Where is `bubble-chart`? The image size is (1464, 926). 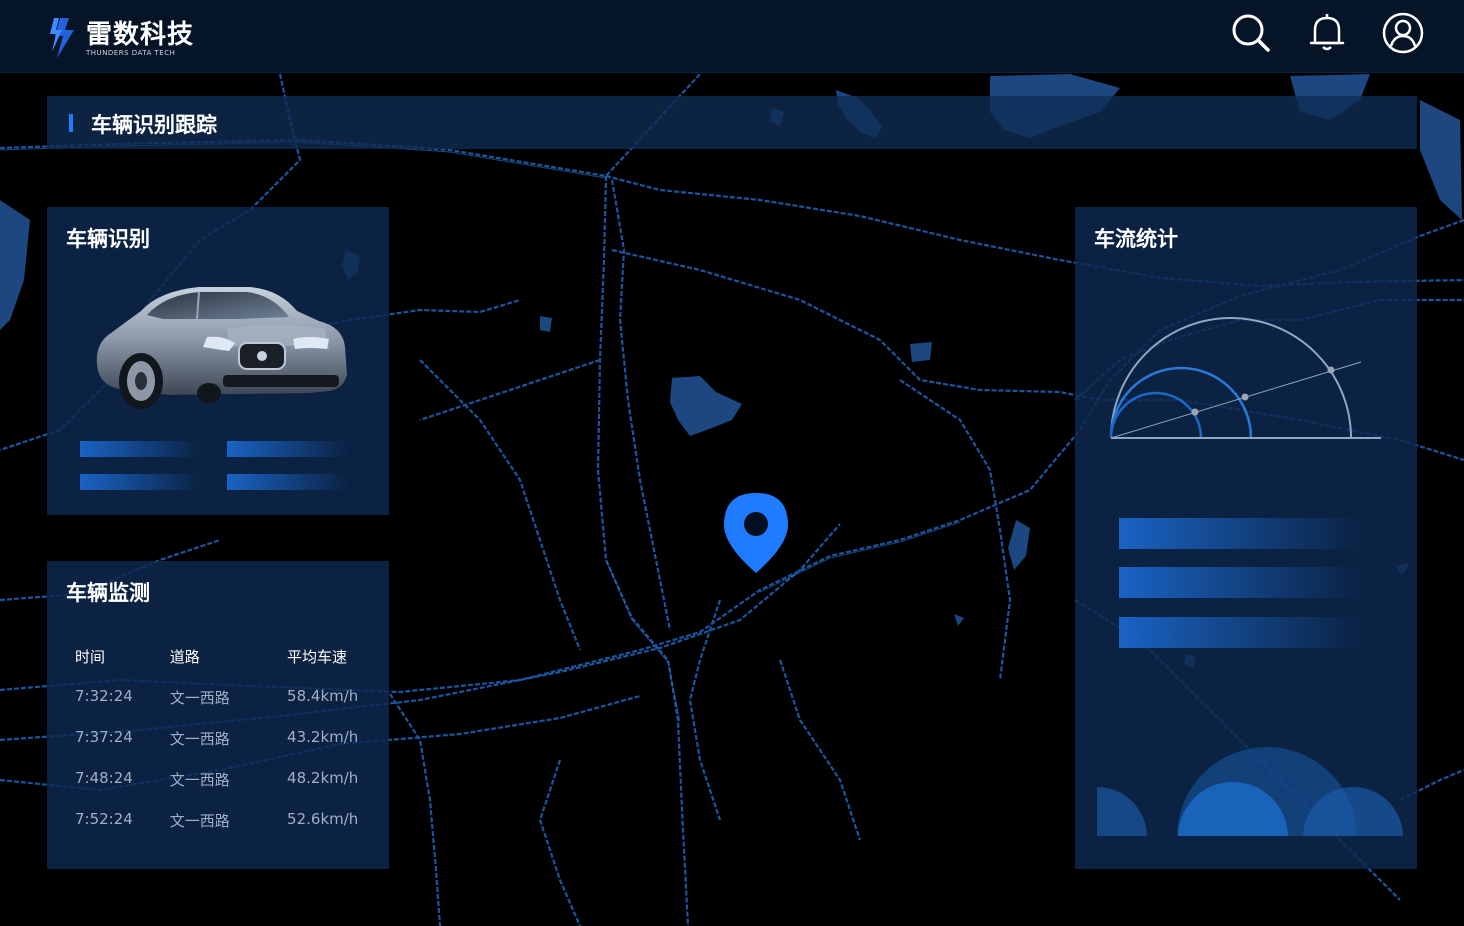 bubble-chart is located at coordinates (1250, 791).